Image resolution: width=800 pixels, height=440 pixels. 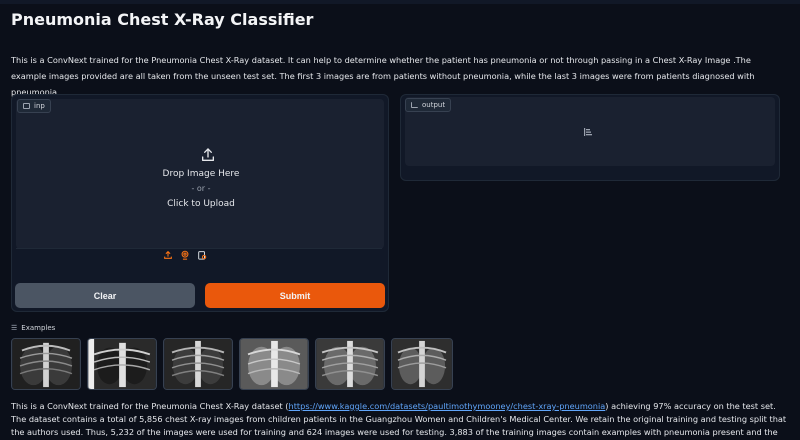 I want to click on bar-chart-icon, so click(x=588, y=132).